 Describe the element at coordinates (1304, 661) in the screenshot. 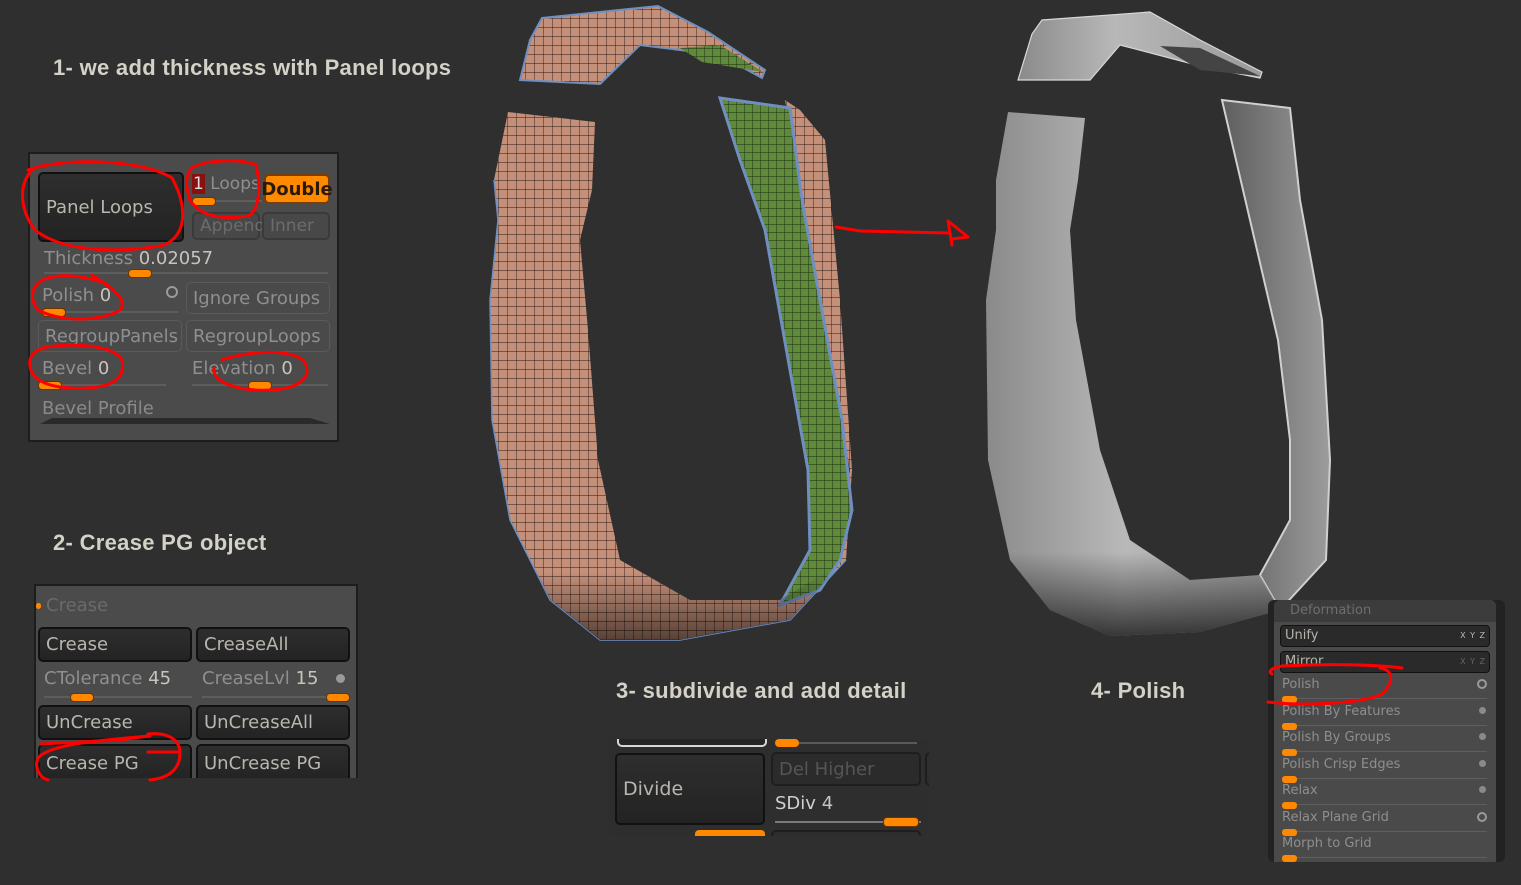

I see `mirror-label: Mirror` at that location.